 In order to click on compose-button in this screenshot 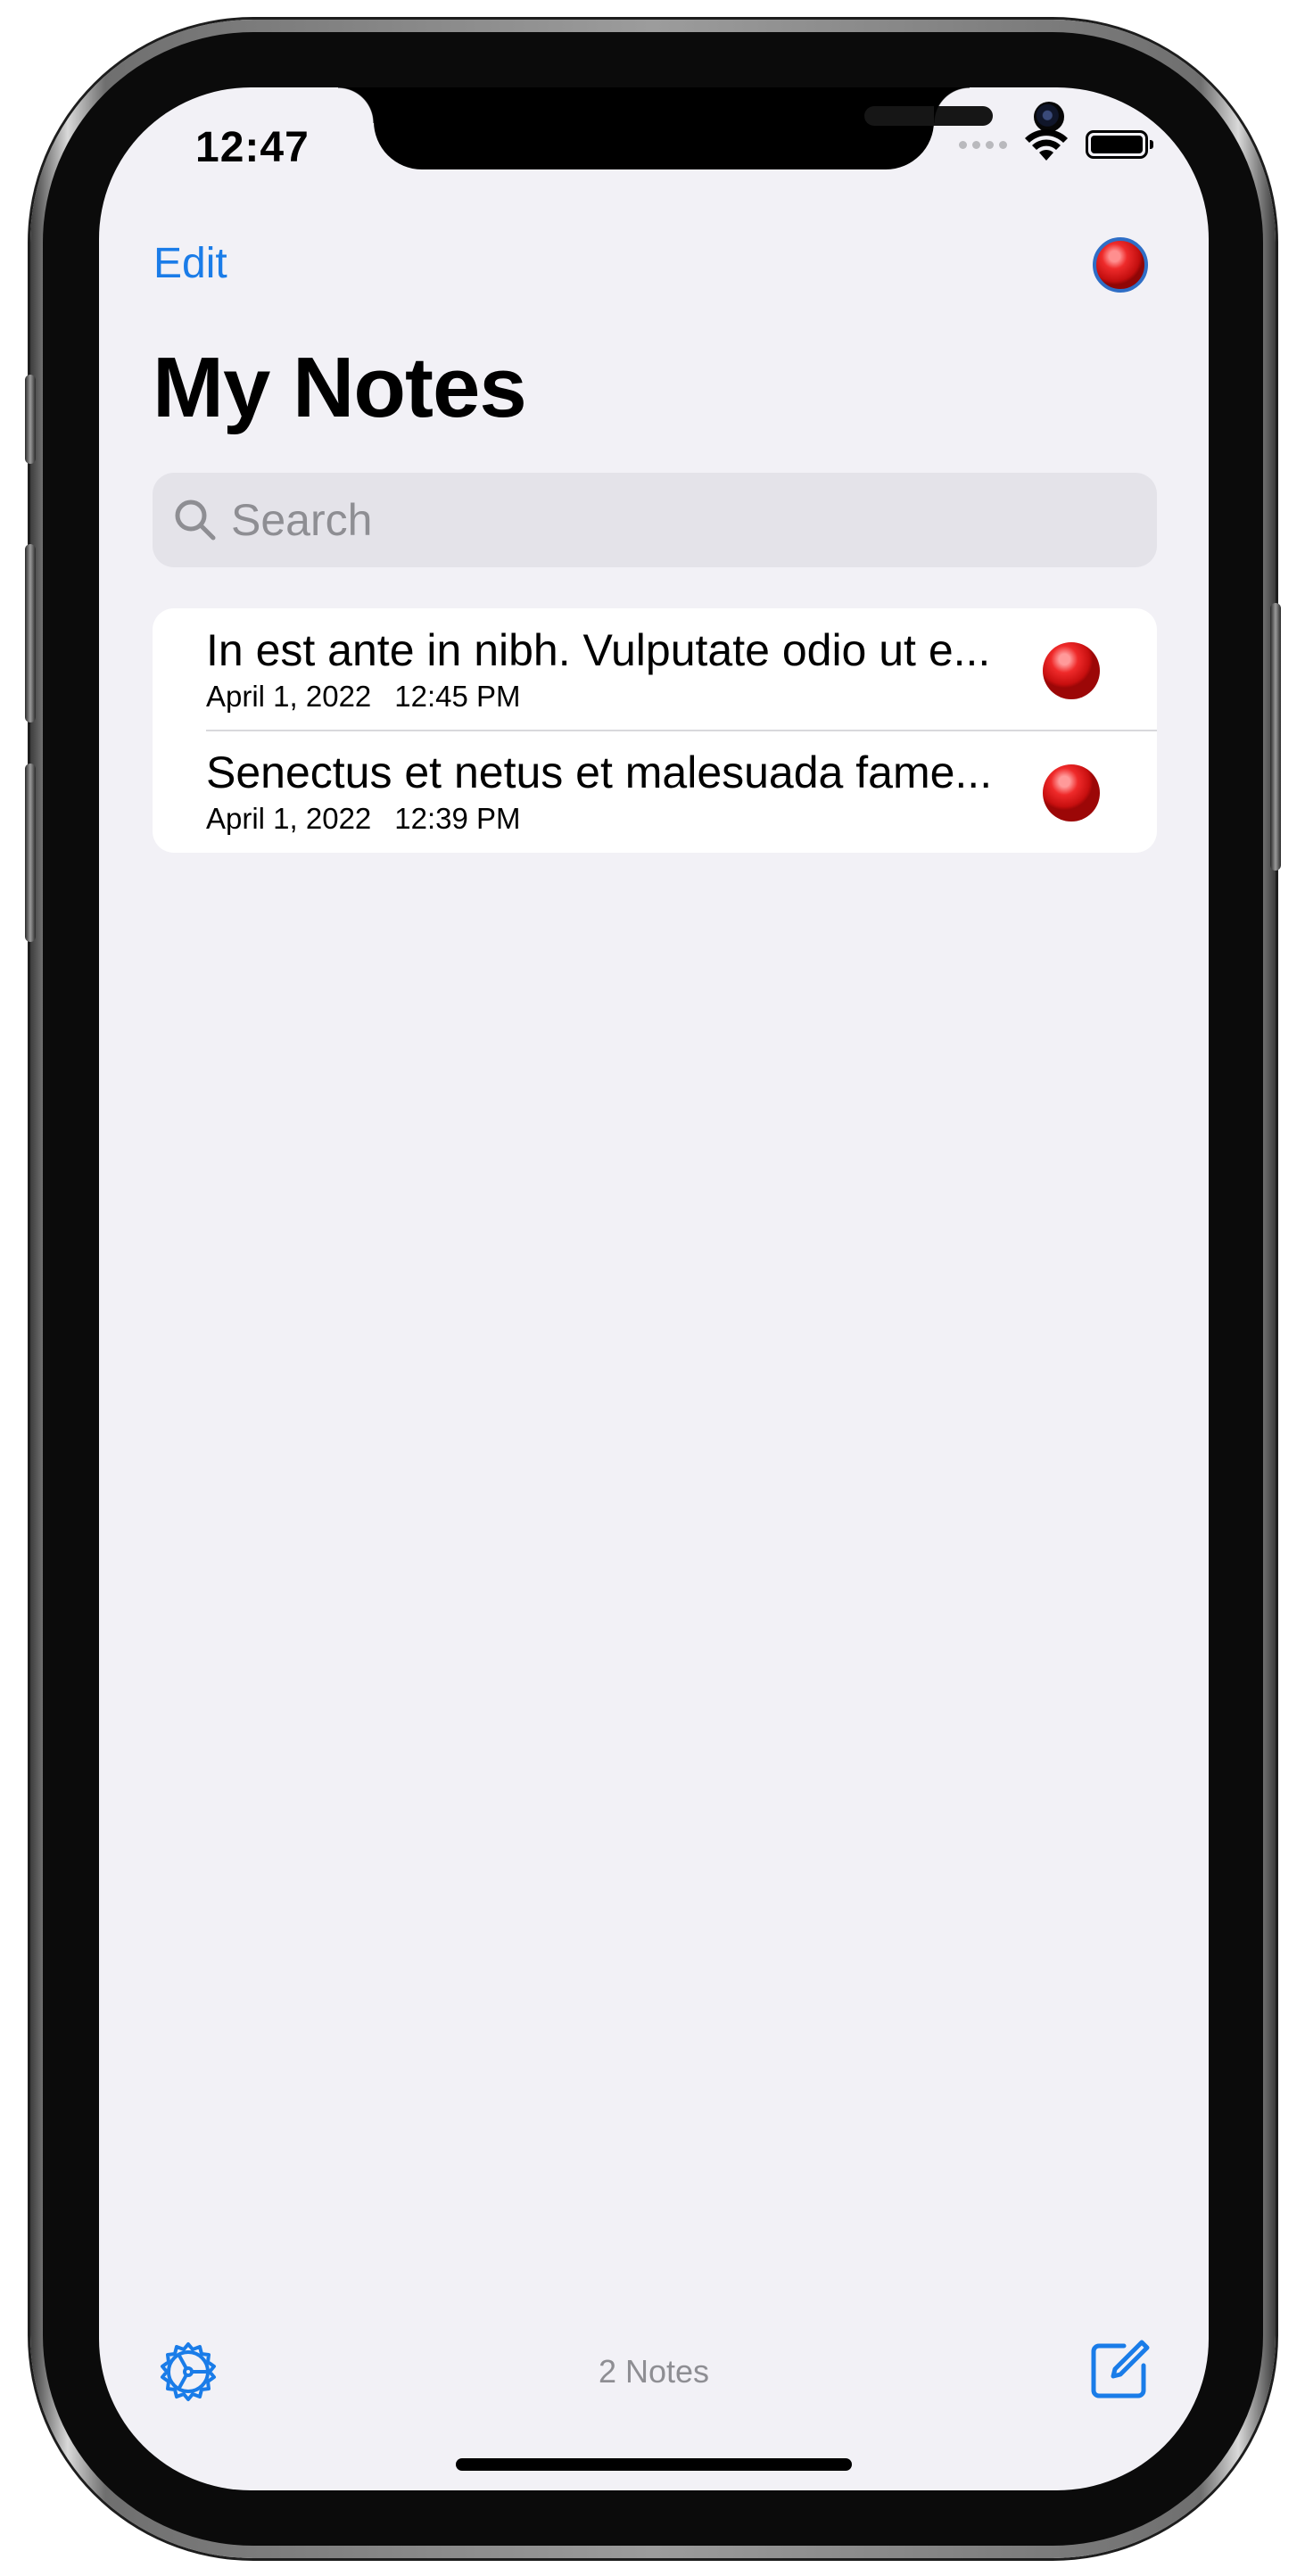, I will do `click(1120, 2369)`.